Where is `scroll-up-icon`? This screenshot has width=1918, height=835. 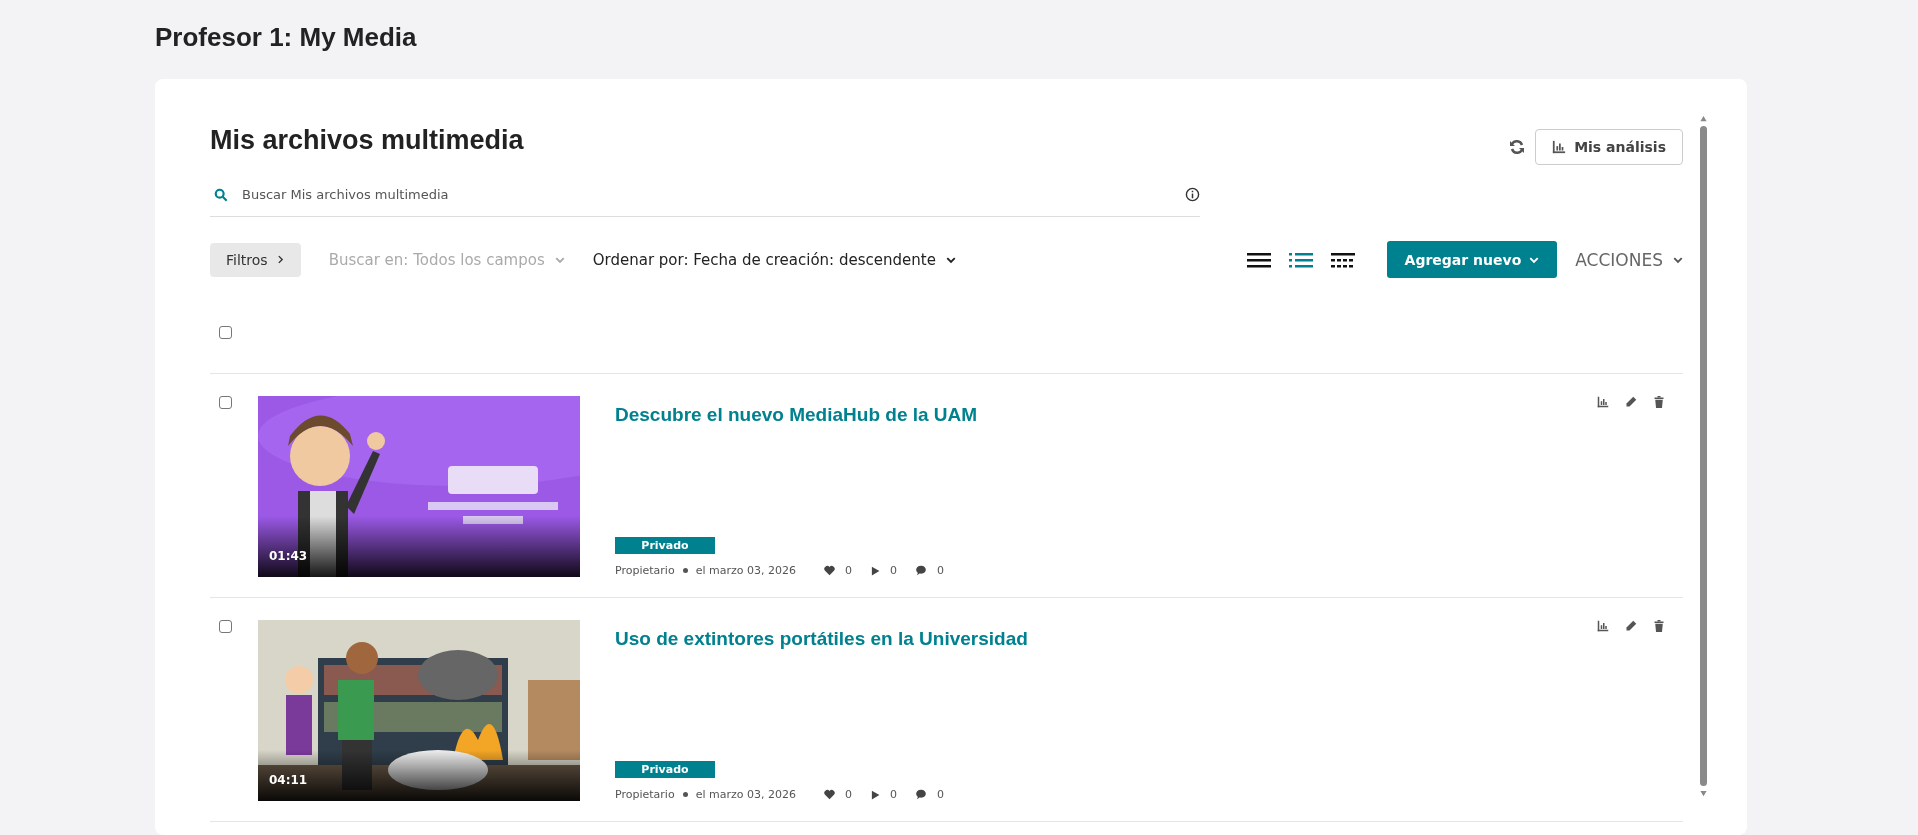 scroll-up-icon is located at coordinates (1703, 118).